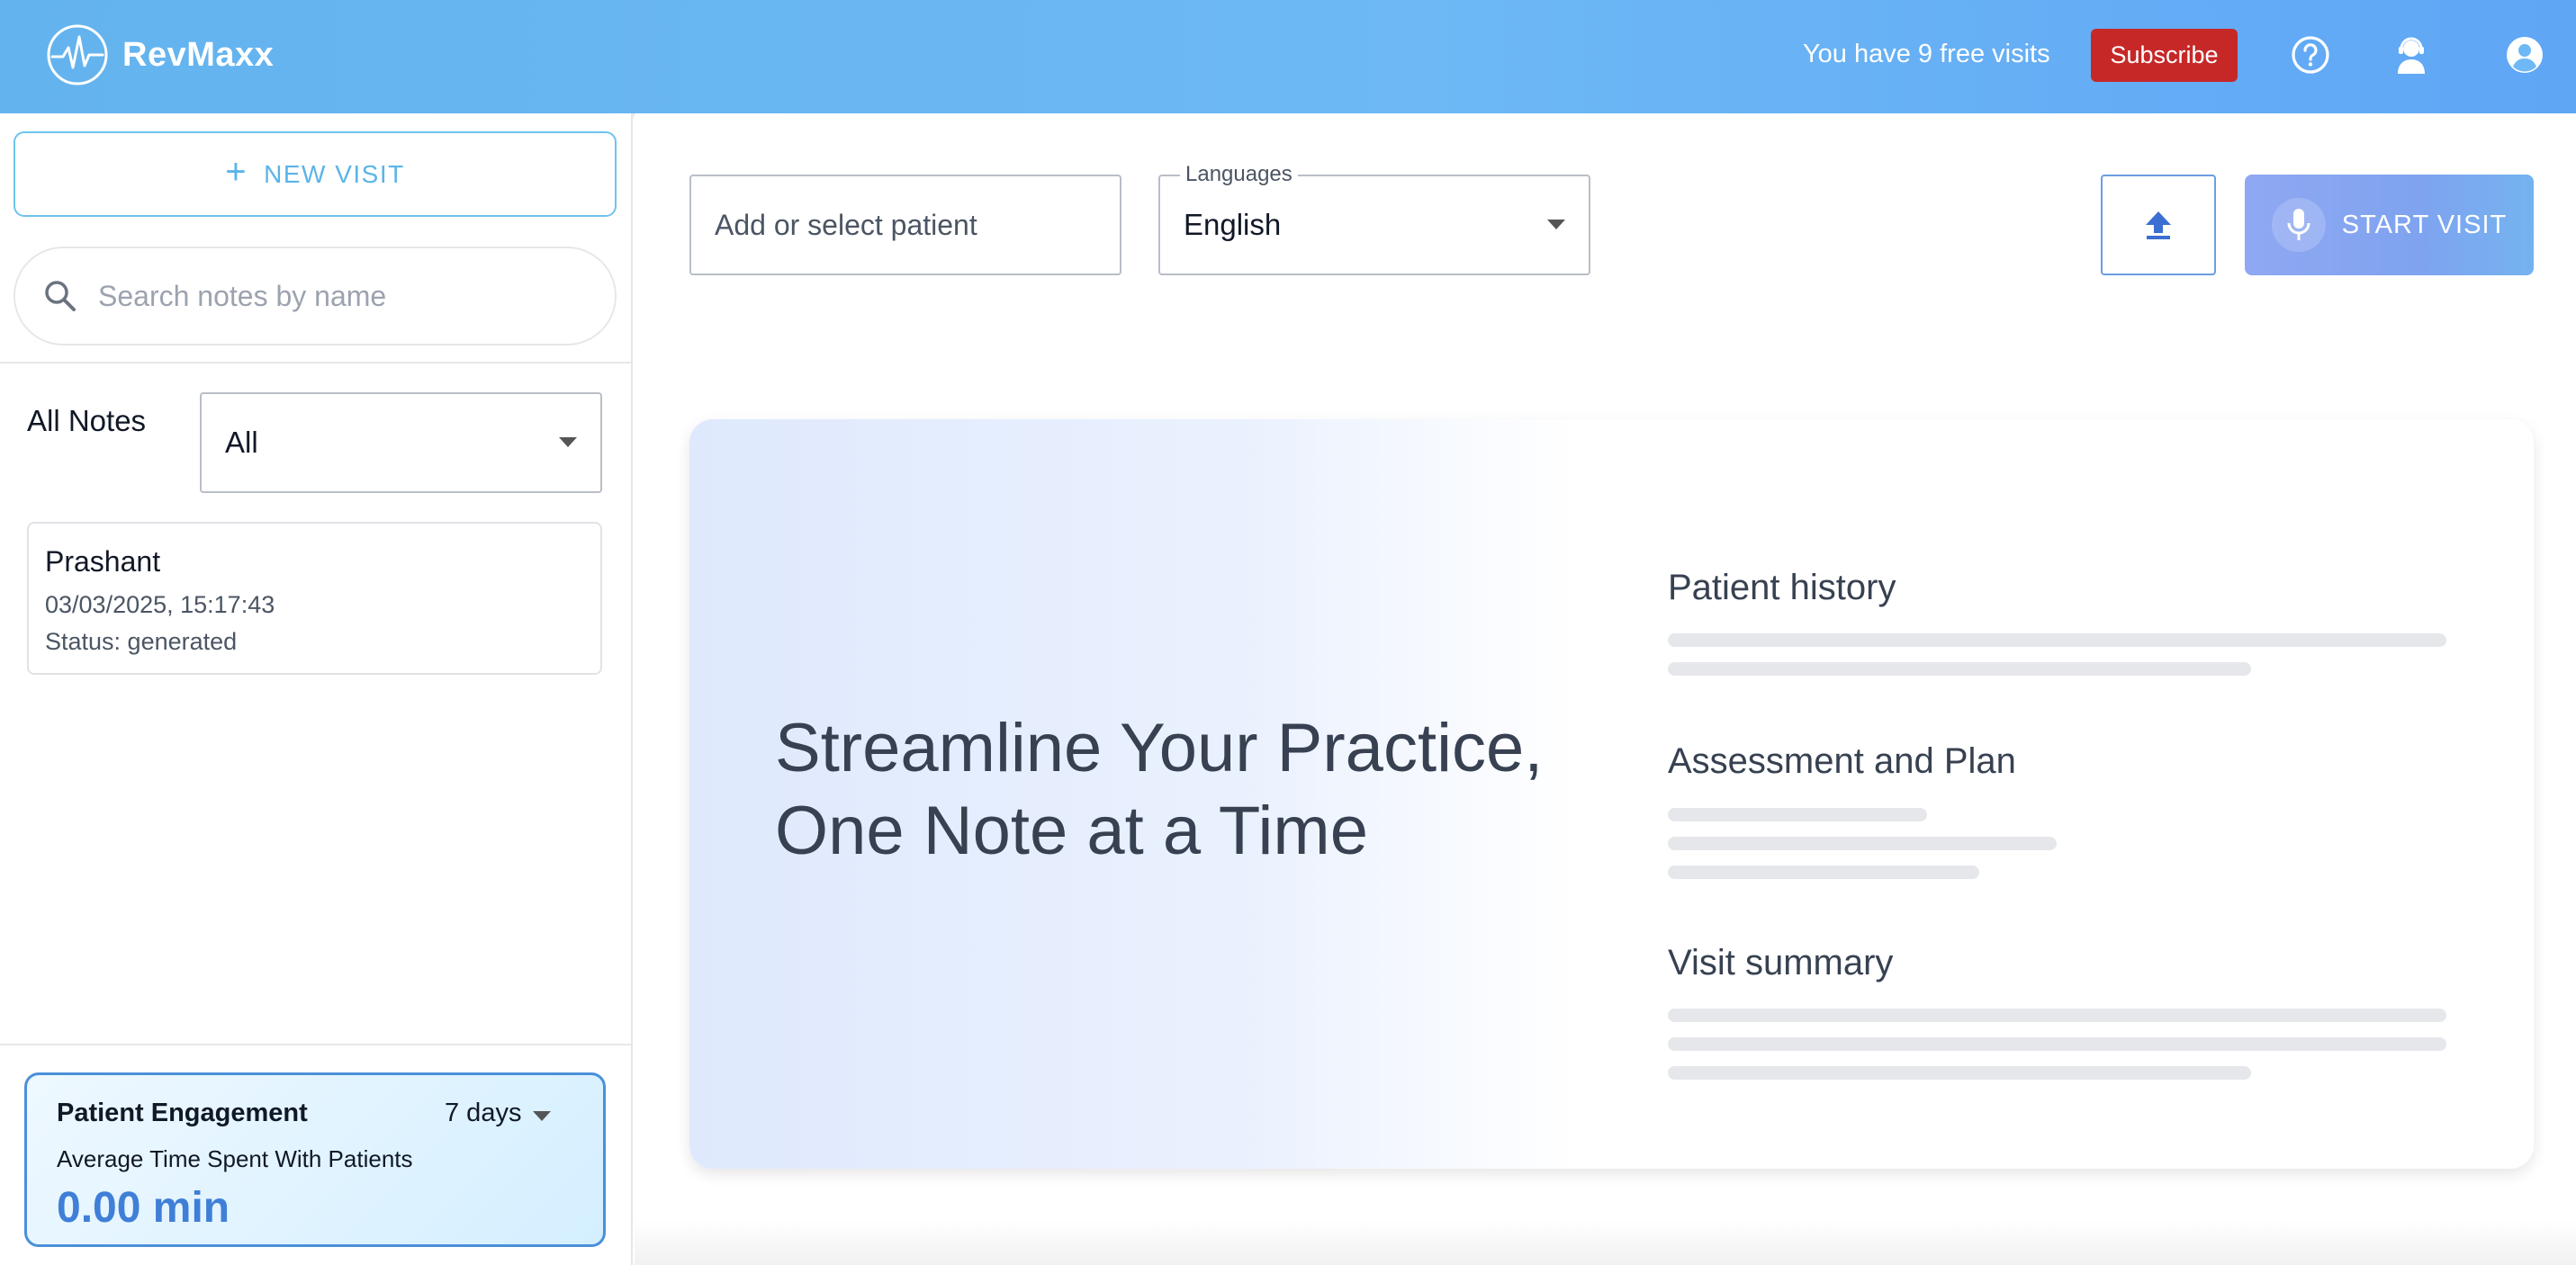 The image size is (2576, 1265). I want to click on bottom-shadow, so click(1605, 1242).